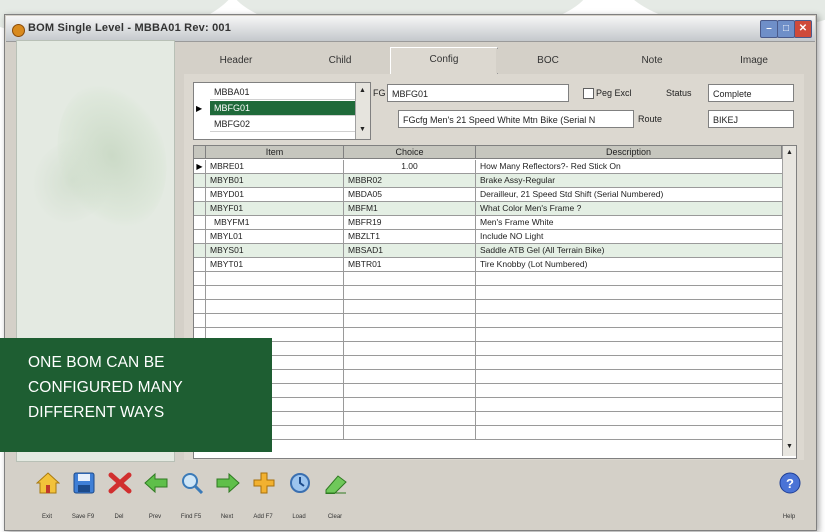 This screenshot has height=532, width=825. I want to click on config-option-list: ▶ MBBA01 MBFG01 MBFG02 ▲ ▼, so click(282, 111).